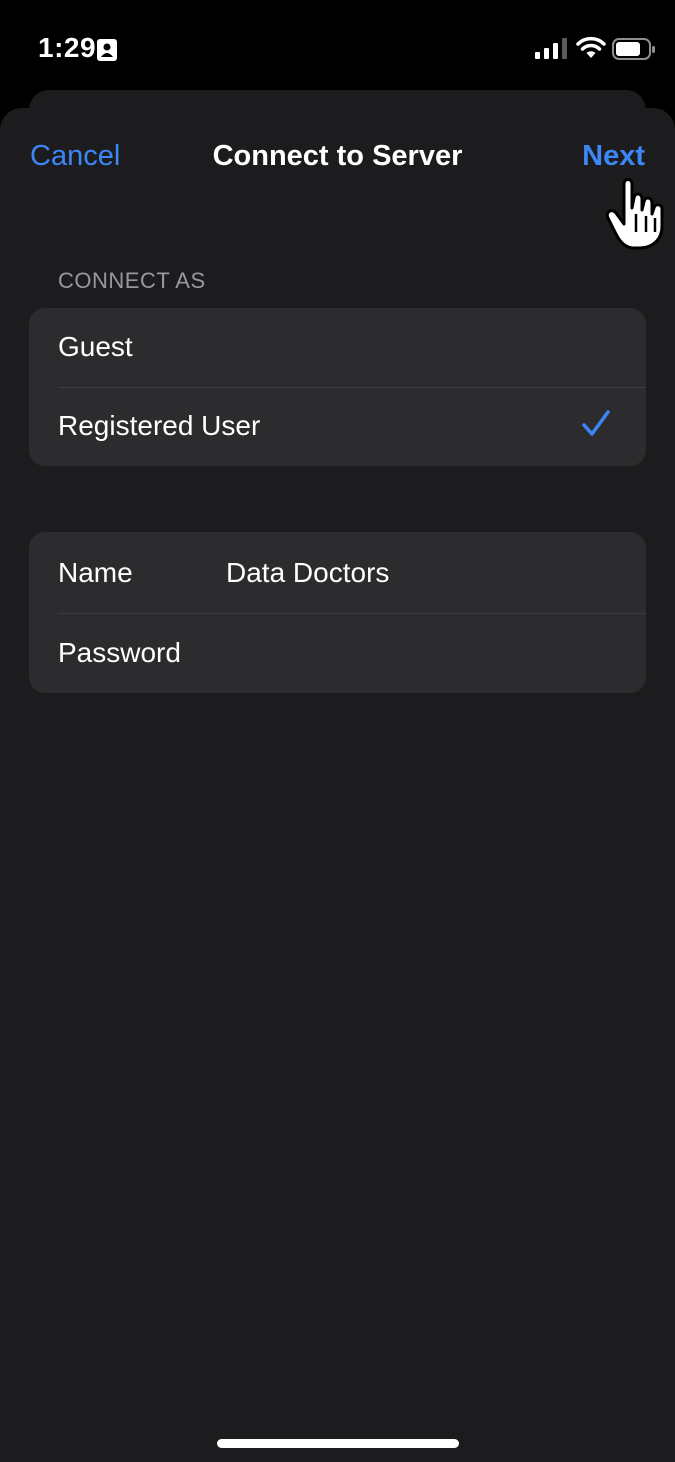  I want to click on password-row: Password, so click(337, 653).